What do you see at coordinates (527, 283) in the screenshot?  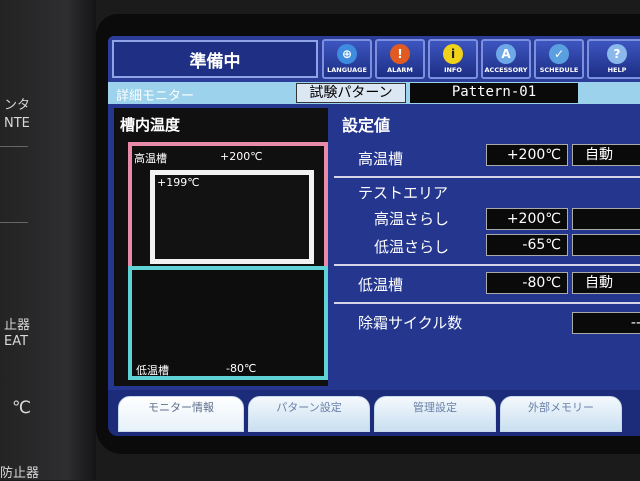 I see `cold-chamber-setpoint: -80℃` at bounding box center [527, 283].